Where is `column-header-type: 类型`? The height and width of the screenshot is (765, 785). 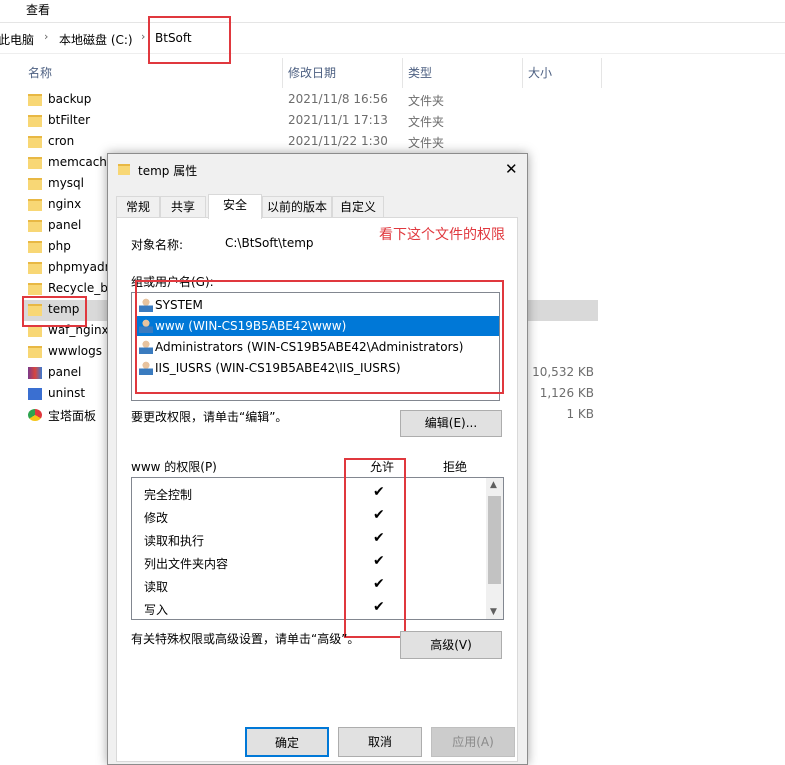
column-header-type: 类型 is located at coordinates (420, 72).